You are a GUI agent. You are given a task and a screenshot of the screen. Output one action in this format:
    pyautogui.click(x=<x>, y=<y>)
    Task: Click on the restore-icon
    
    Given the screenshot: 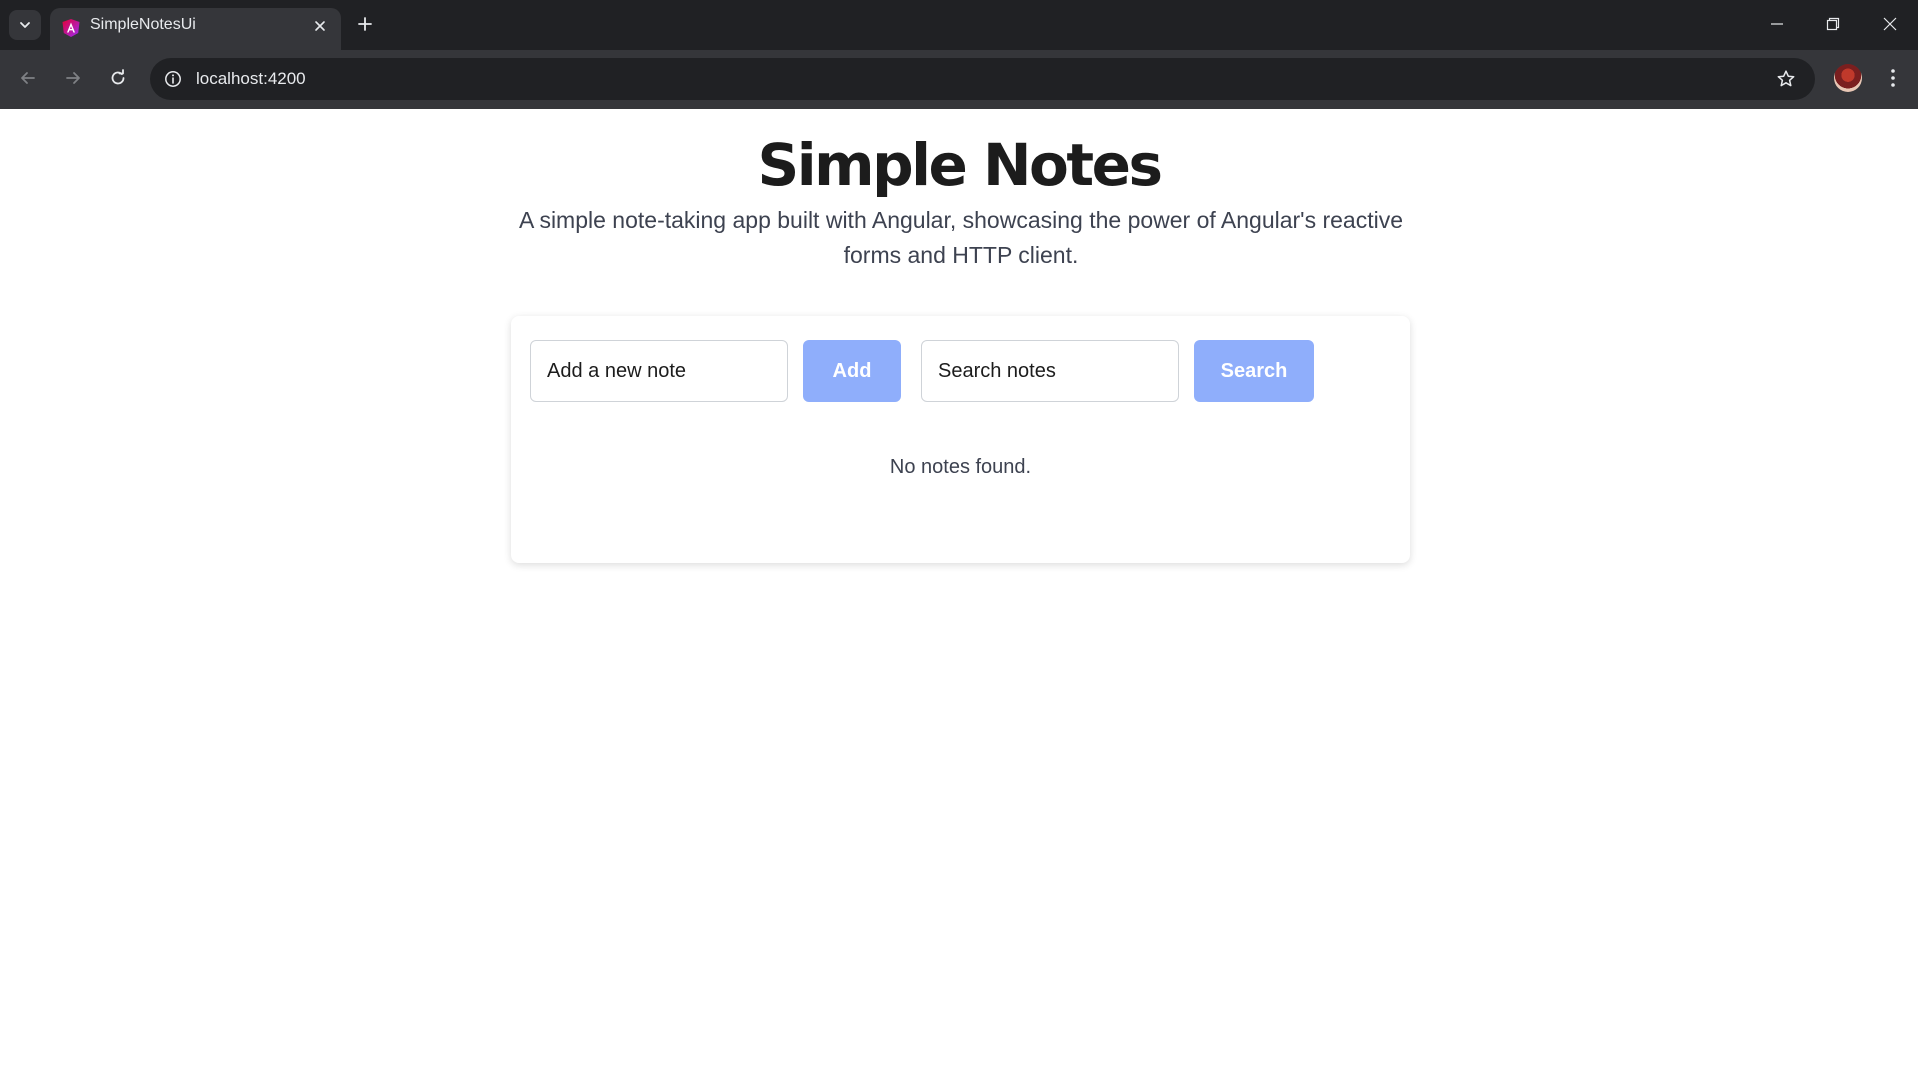 What is the action you would take?
    pyautogui.click(x=1833, y=24)
    